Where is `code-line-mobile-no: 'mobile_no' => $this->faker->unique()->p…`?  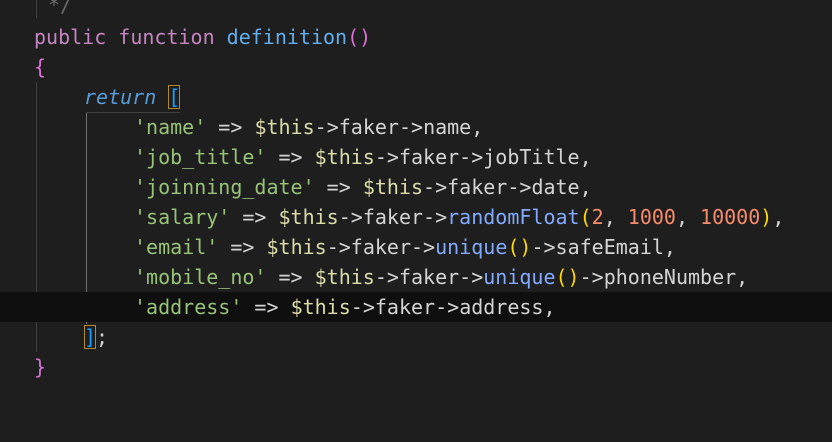 code-line-mobile-no: 'mobile_no' => $this->faker->unique()->p… is located at coordinates (416, 277).